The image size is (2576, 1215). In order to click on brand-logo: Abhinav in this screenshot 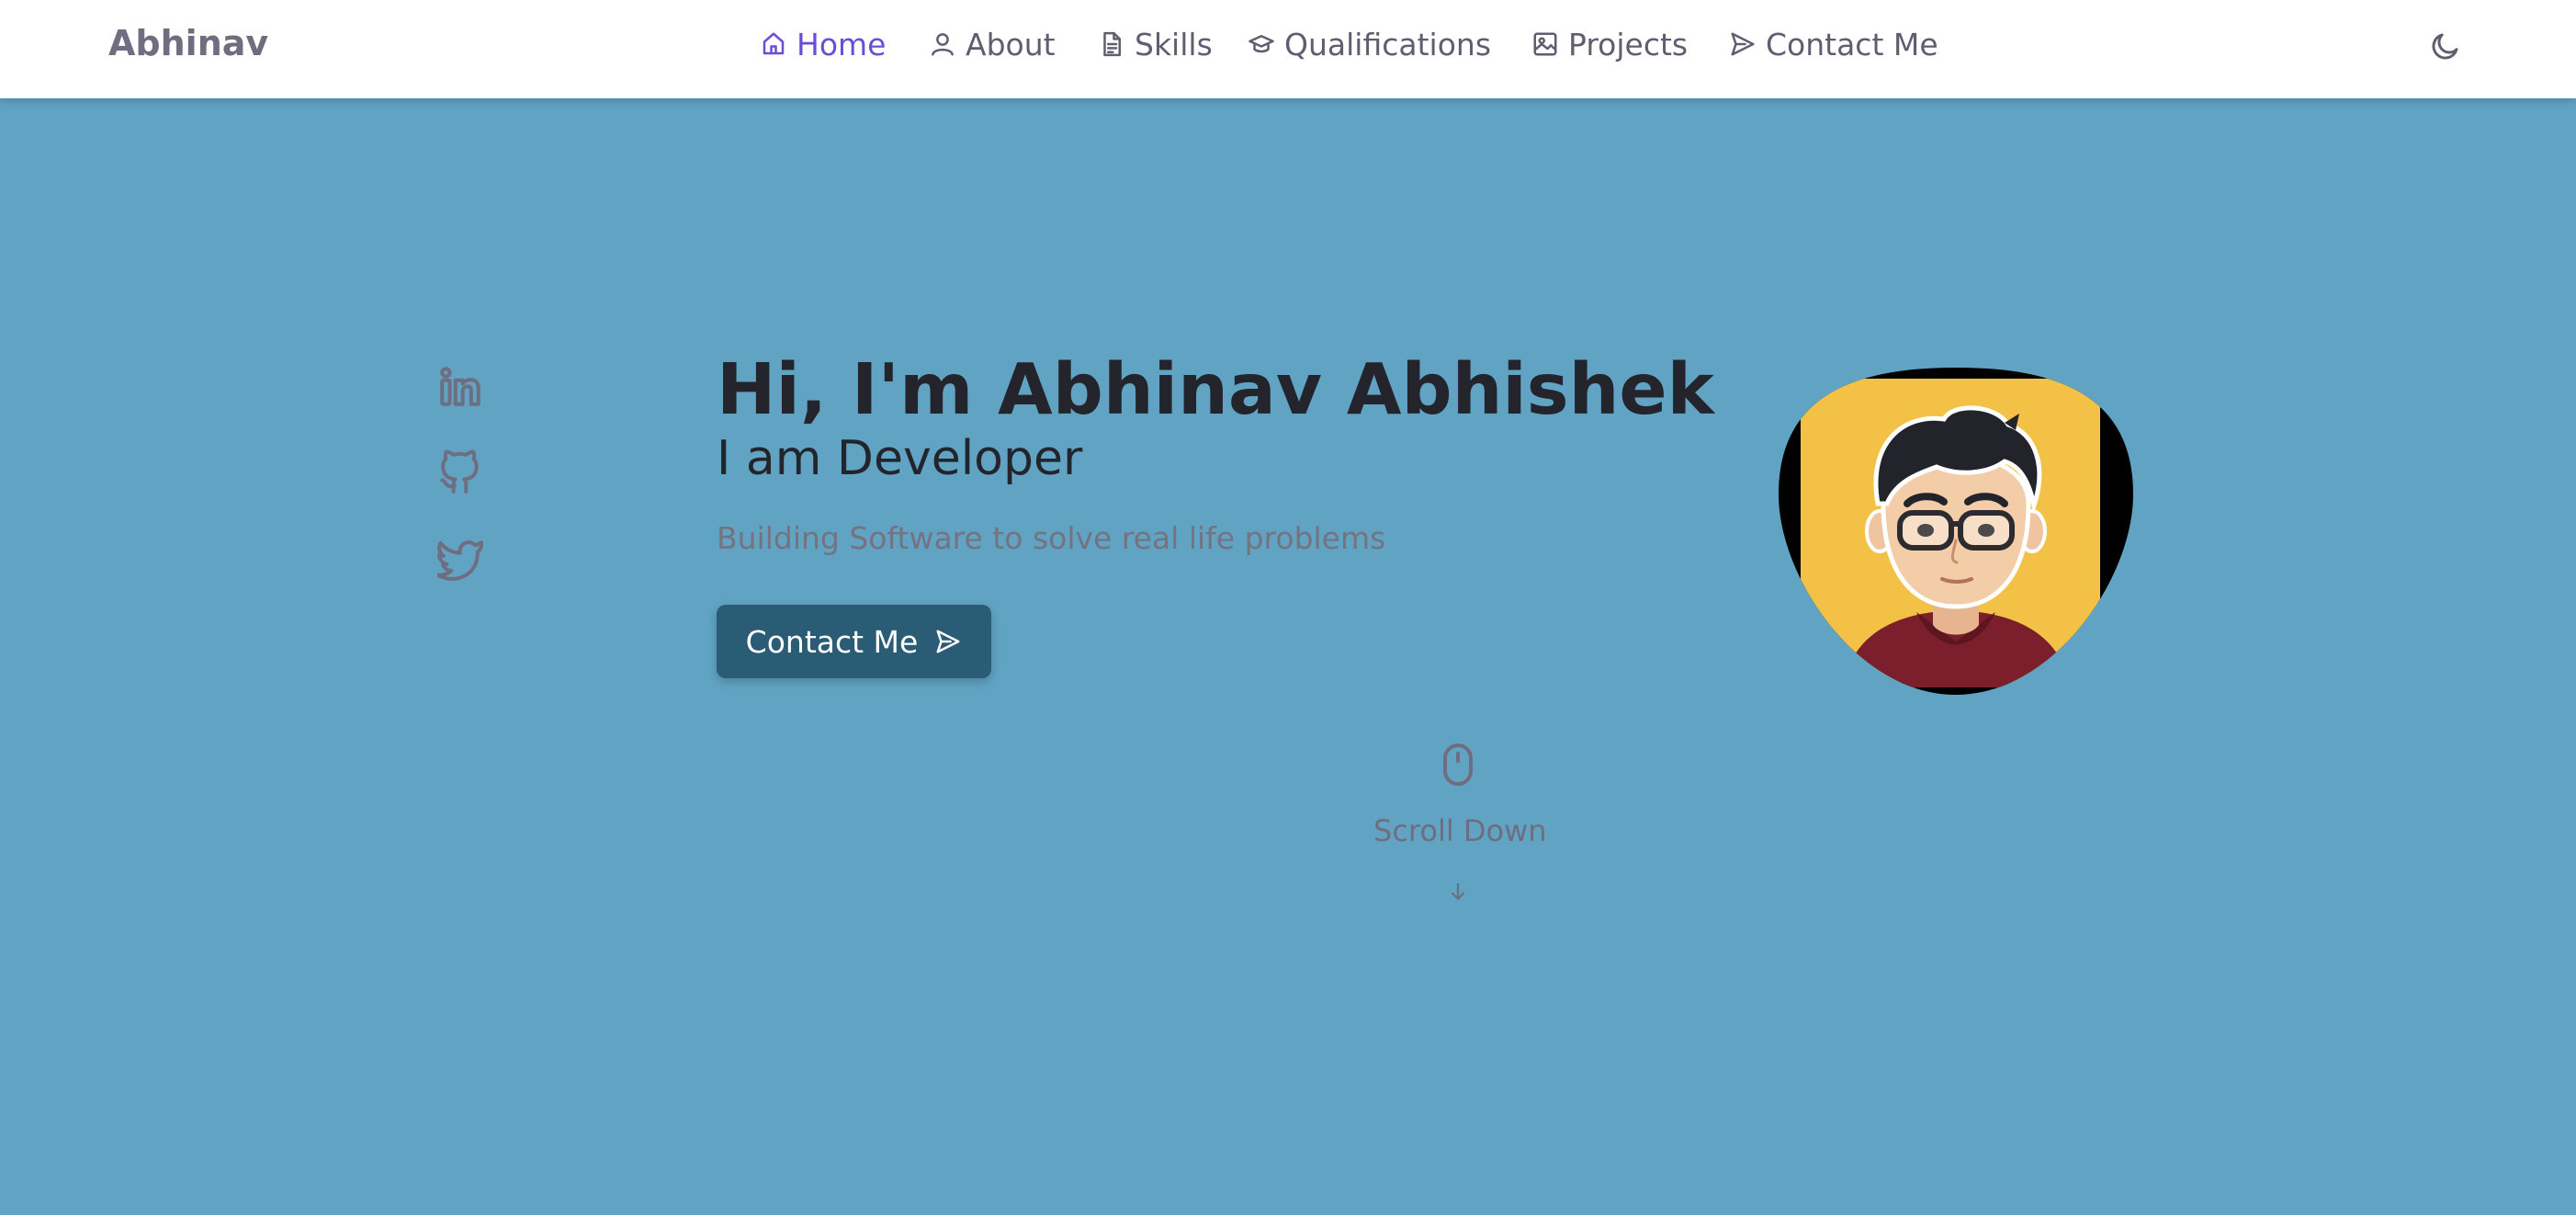, I will do `click(188, 43)`.